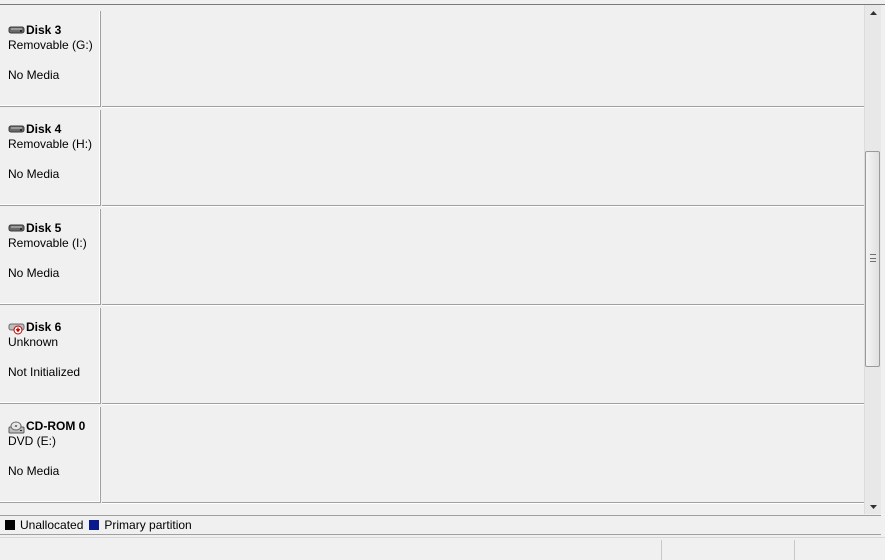 The width and height of the screenshot is (885, 560). I want to click on legend-item-unallocated: Unallocated, so click(44, 525).